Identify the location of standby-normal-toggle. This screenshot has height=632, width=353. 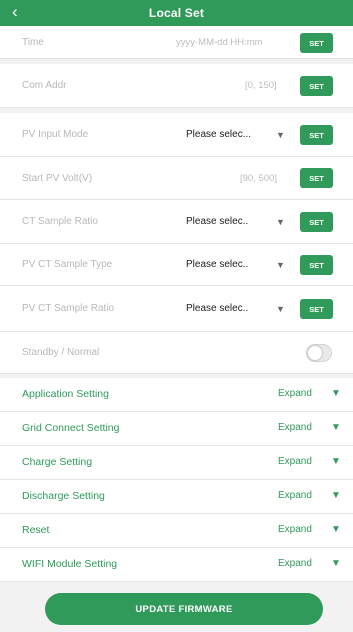
(319, 353).